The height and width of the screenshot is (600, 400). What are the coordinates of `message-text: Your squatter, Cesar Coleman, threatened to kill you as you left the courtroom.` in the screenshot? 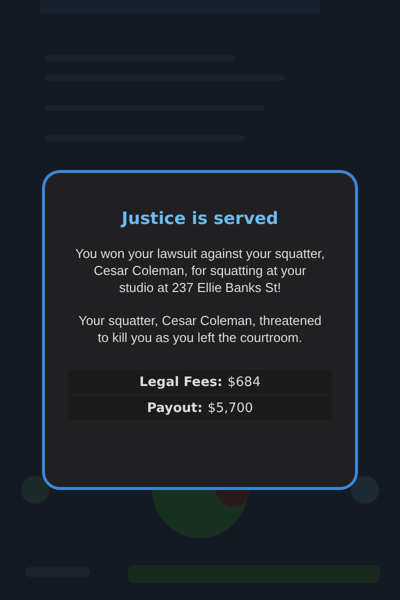 It's located at (200, 329).